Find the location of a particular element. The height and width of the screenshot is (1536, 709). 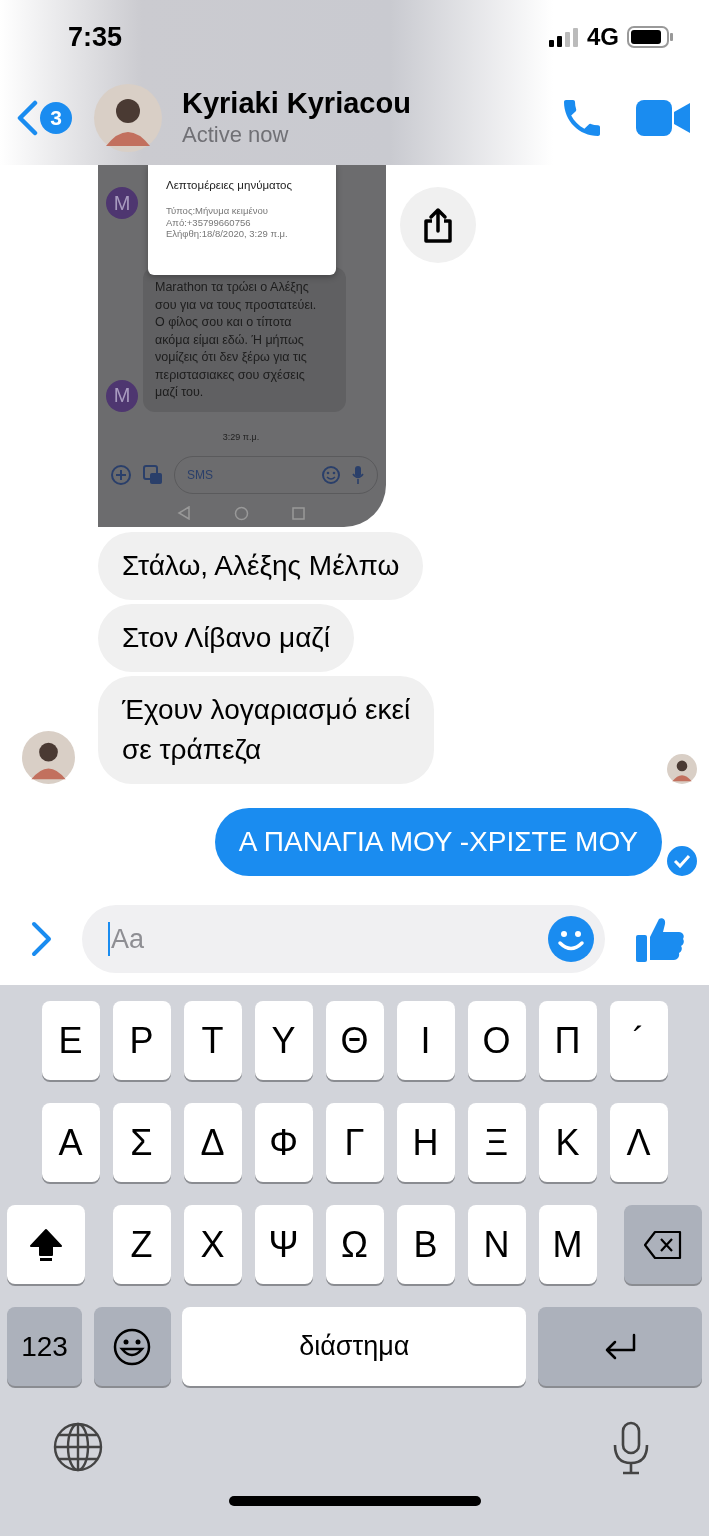

keyboard-key: Ρ is located at coordinates (141, 1040).